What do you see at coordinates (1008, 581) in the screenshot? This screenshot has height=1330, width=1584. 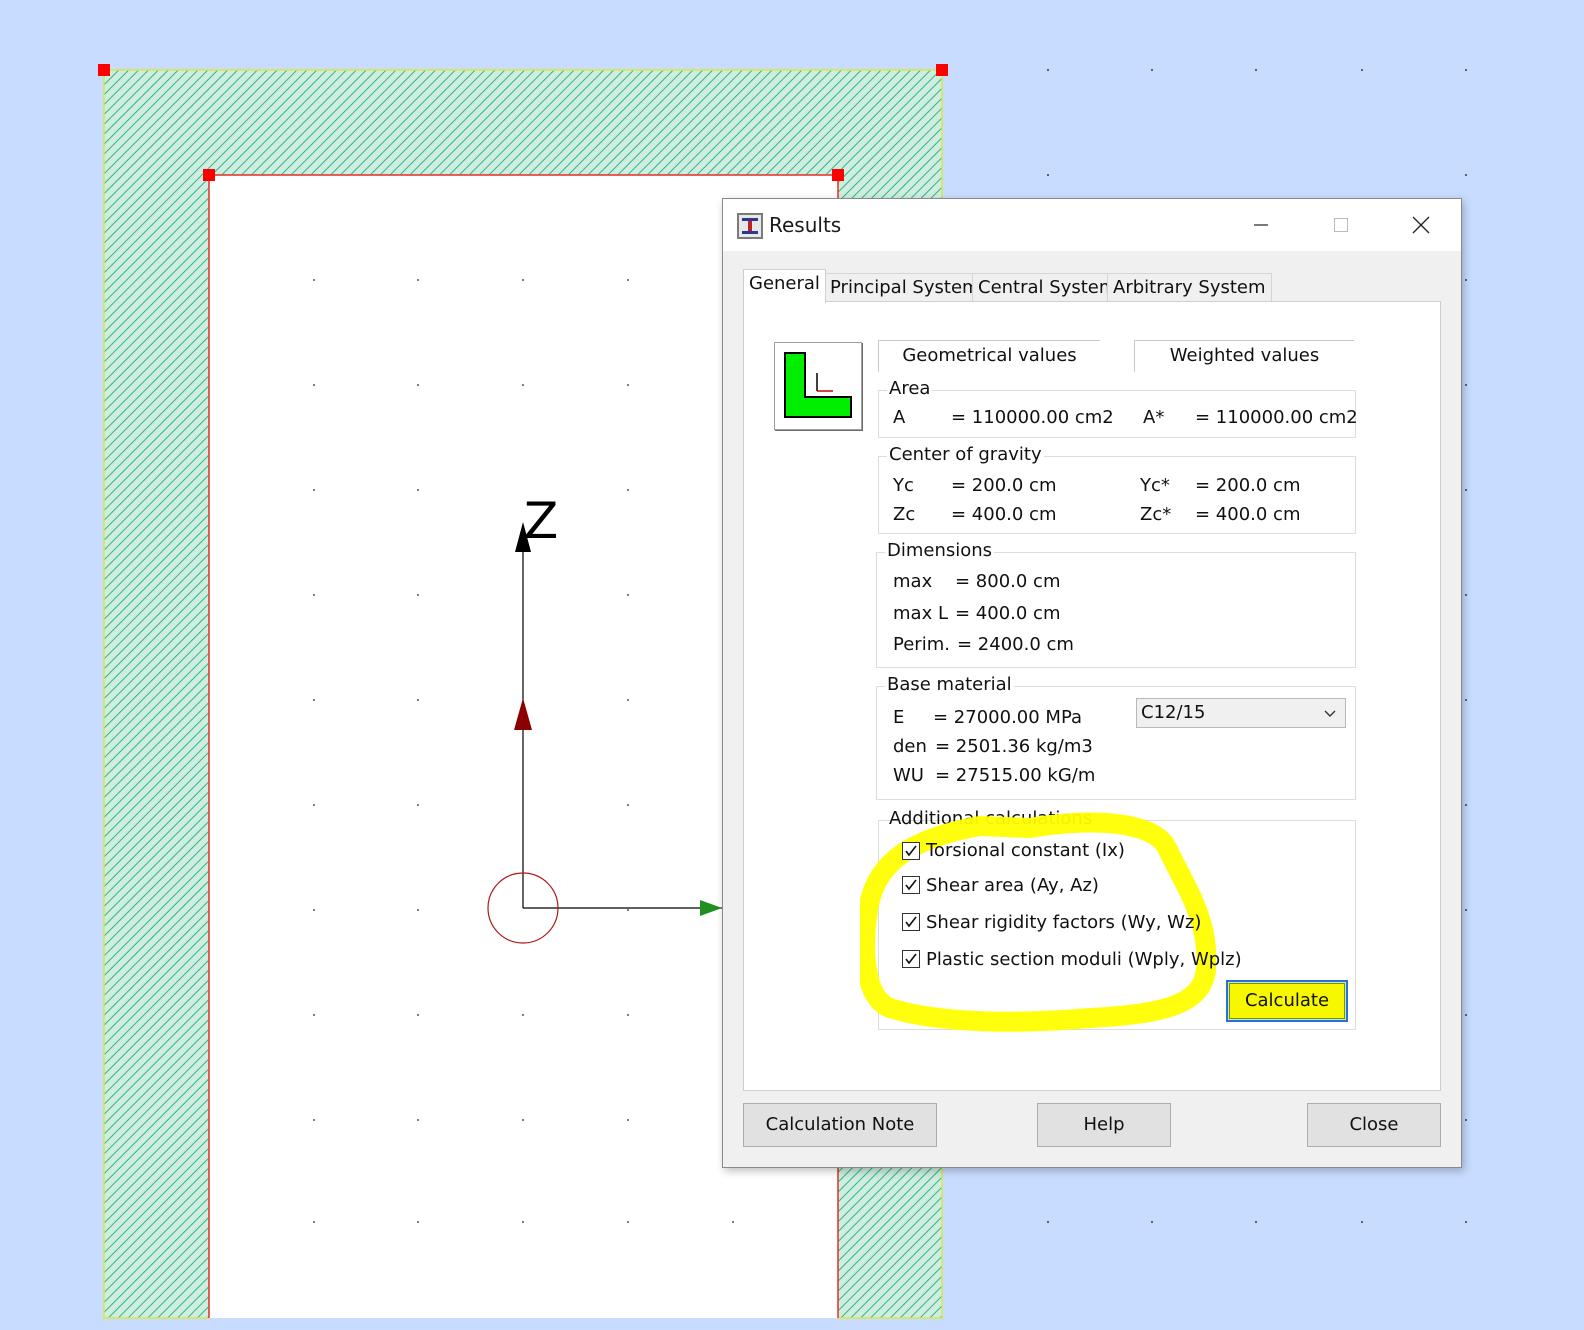 I see `max-value: = 800.0 cm` at bounding box center [1008, 581].